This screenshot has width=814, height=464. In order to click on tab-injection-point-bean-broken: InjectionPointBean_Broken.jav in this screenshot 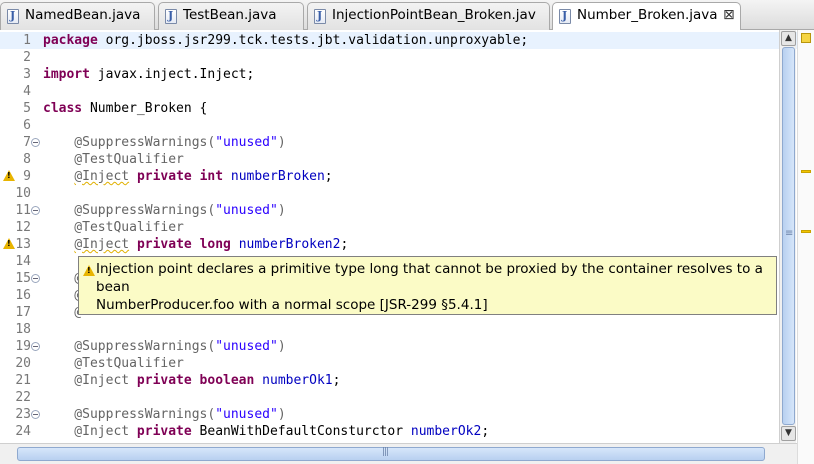, I will do `click(428, 16)`.